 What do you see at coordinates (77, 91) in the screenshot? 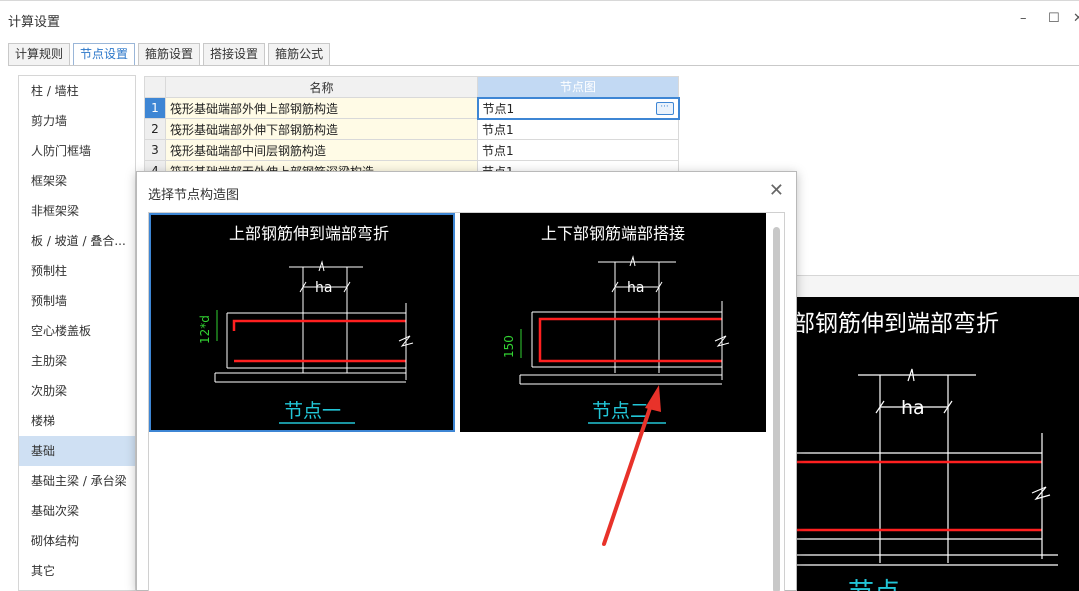
I see `sidebar-item-column: 柱 / 墙柱` at bounding box center [77, 91].